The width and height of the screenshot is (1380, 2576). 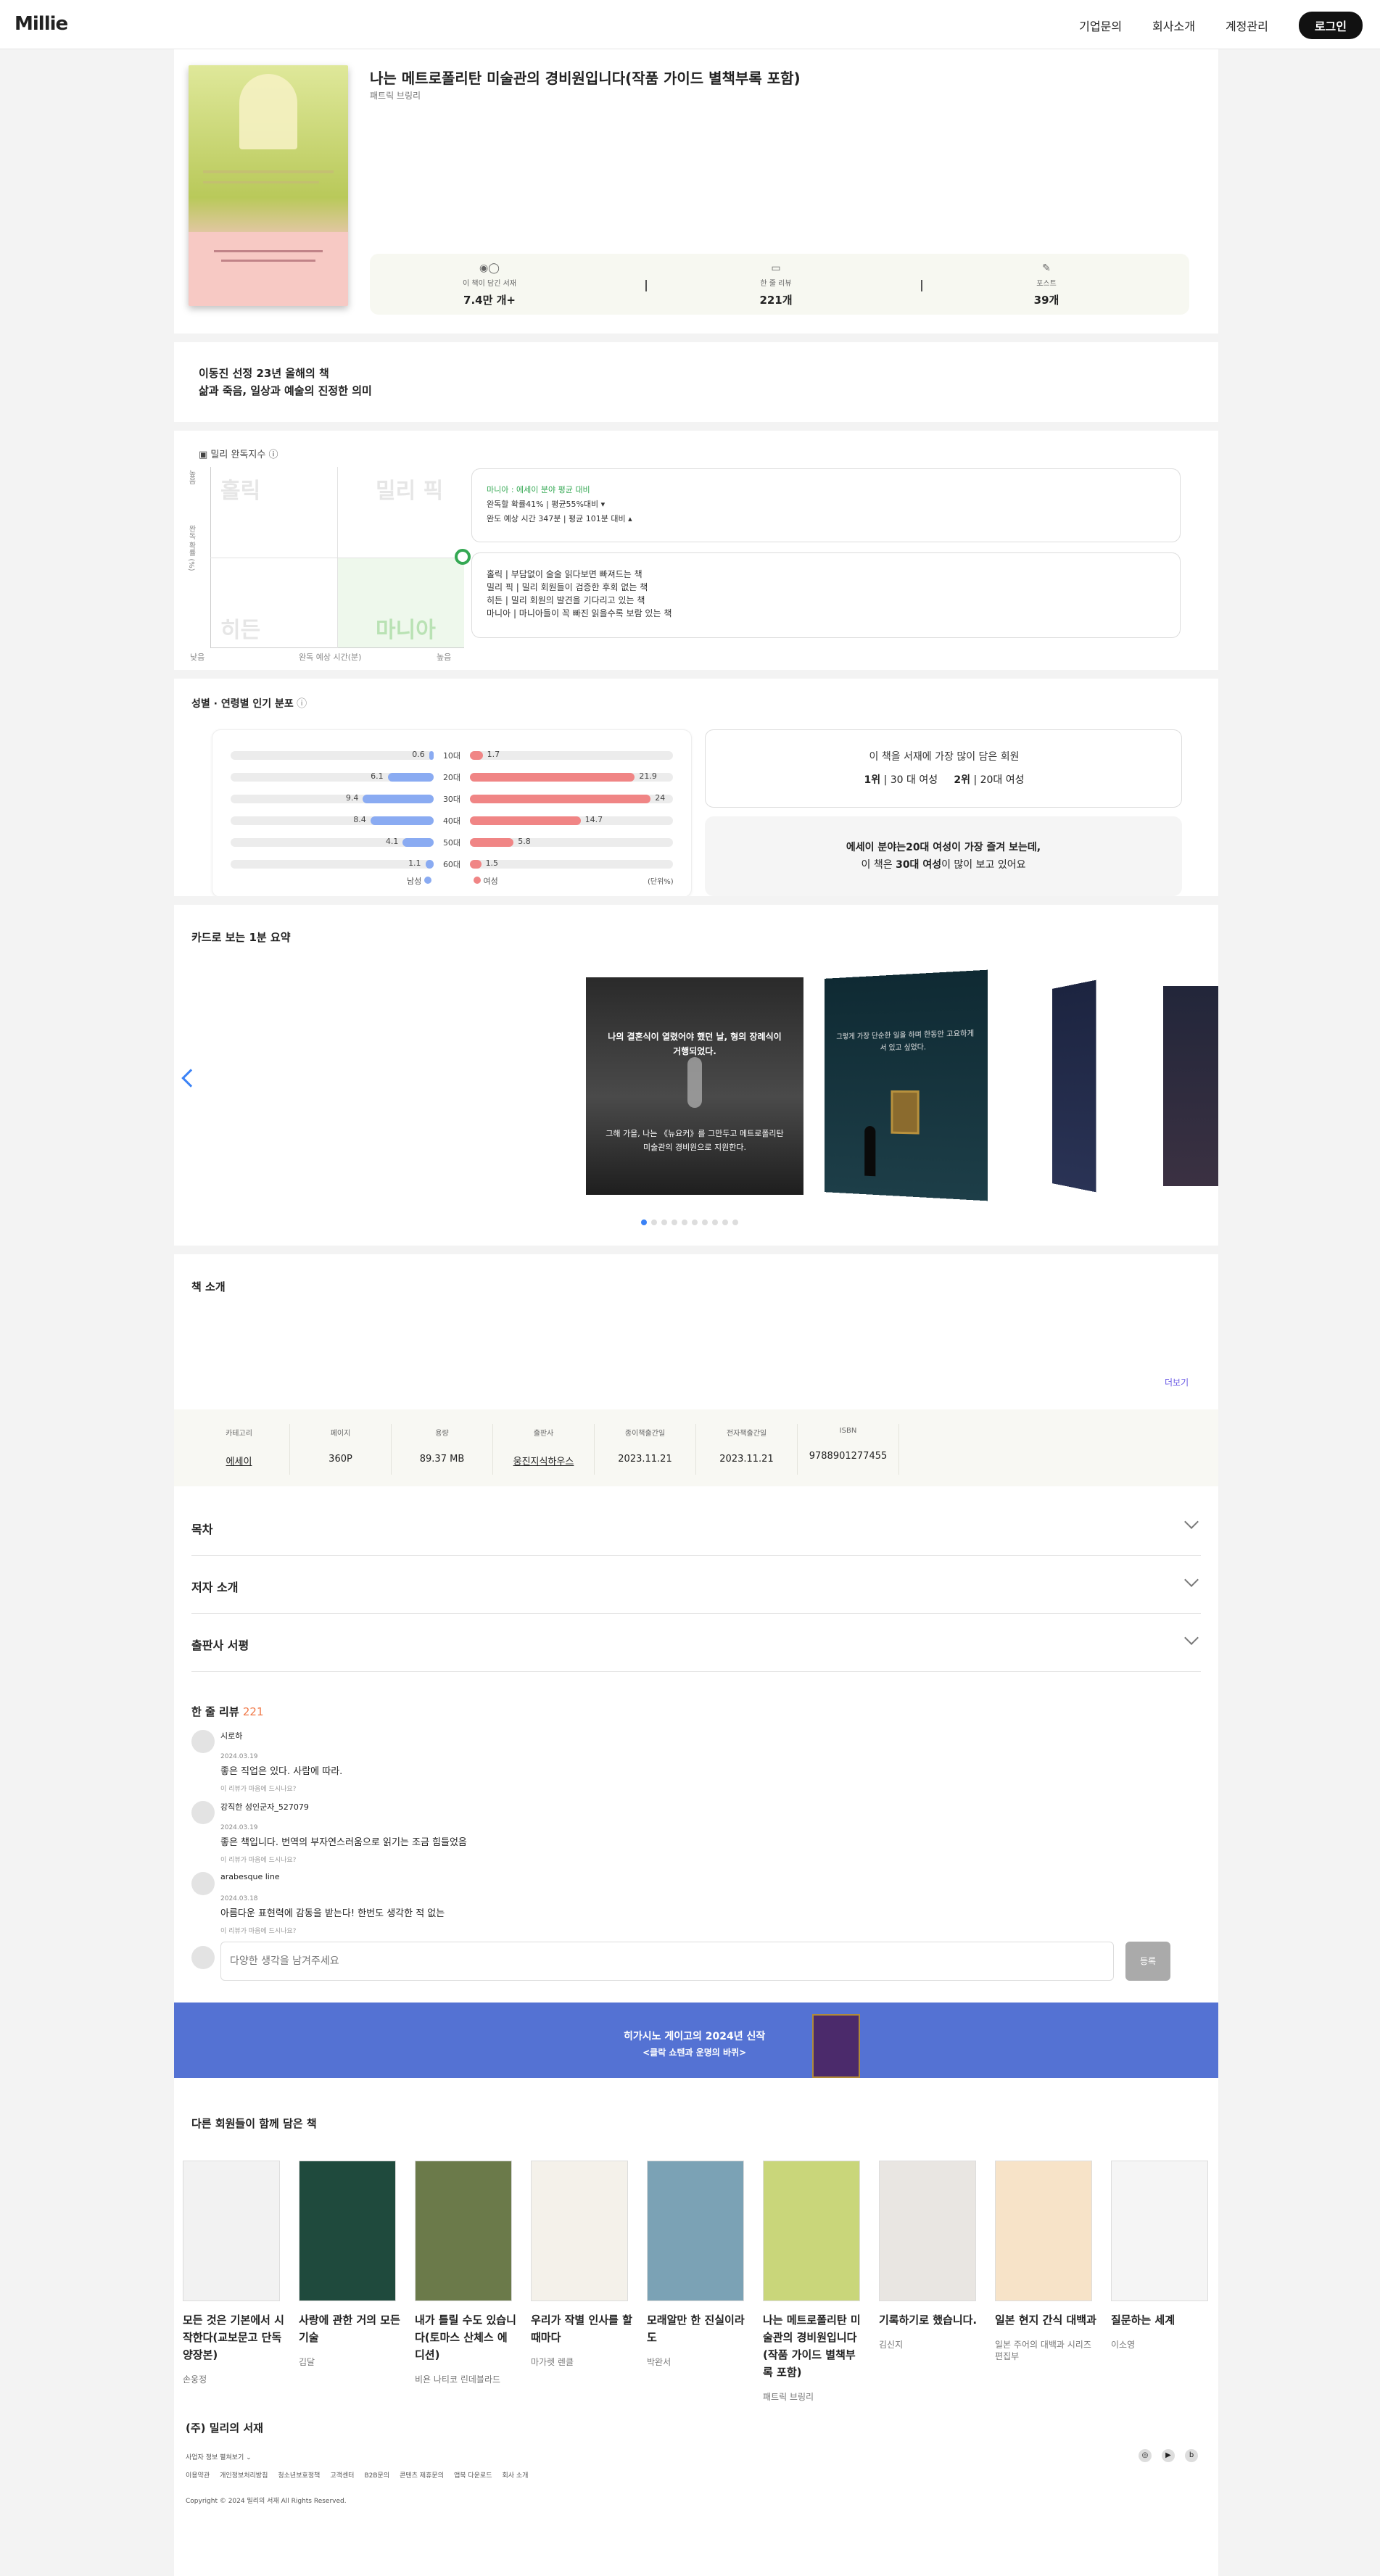 I want to click on accordion-publisher-review: 출판사 서평, so click(x=696, y=1643).